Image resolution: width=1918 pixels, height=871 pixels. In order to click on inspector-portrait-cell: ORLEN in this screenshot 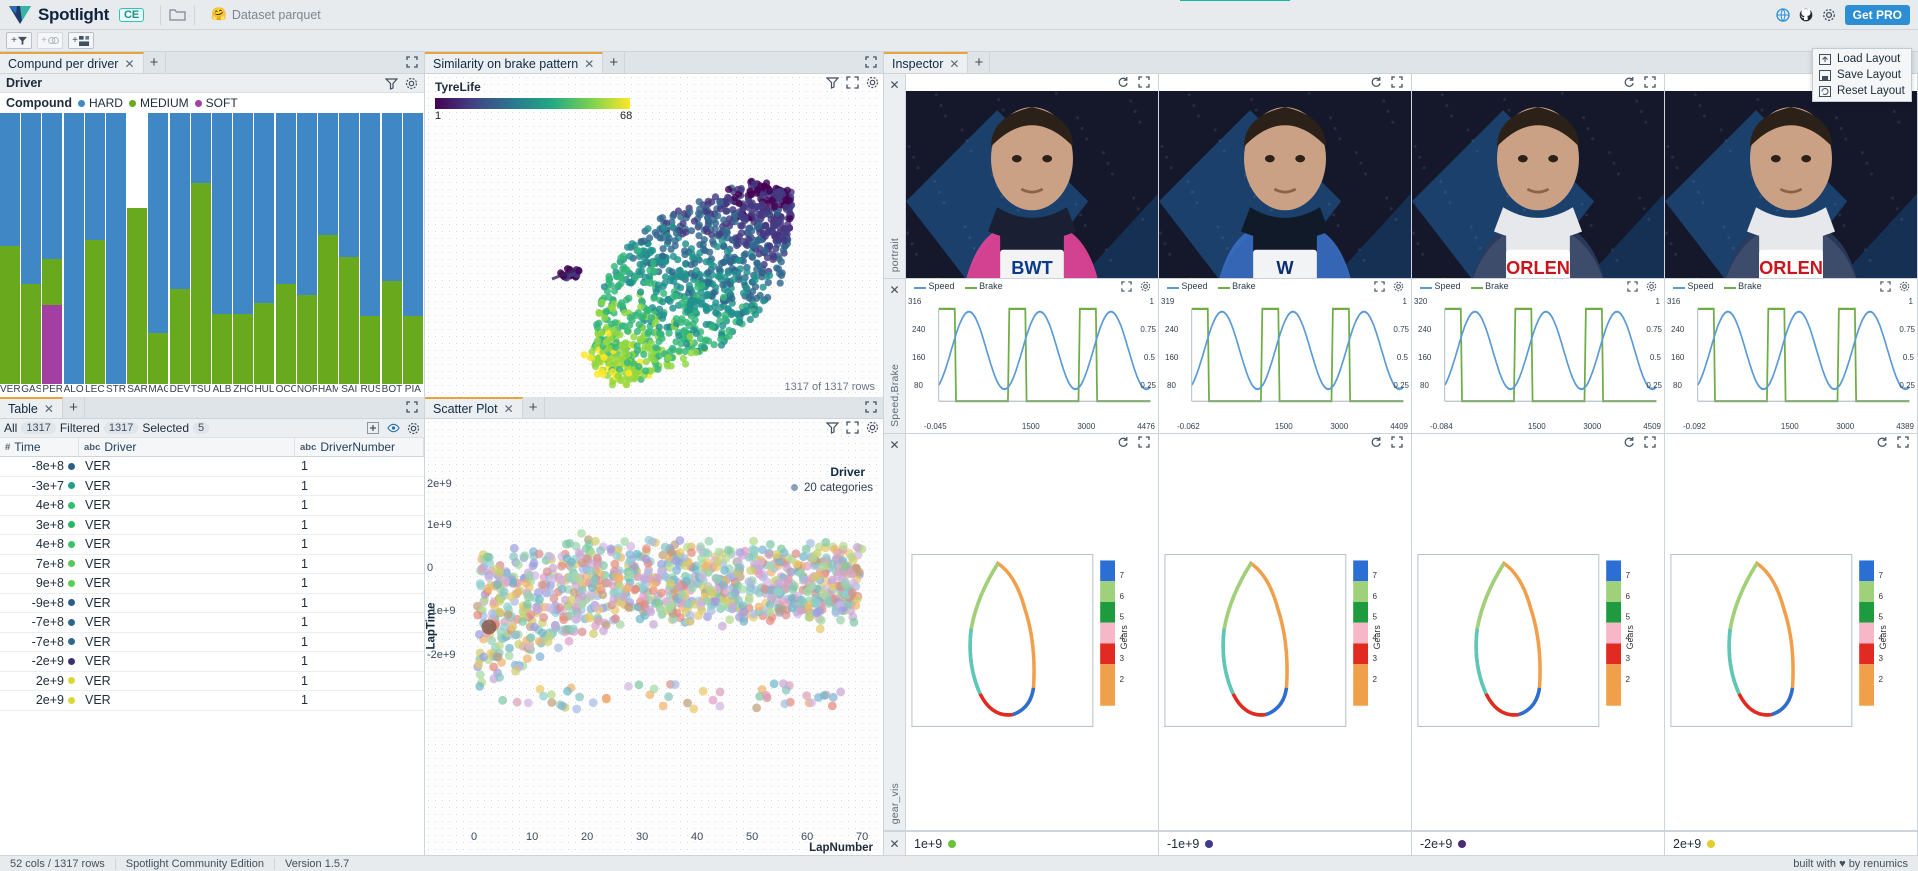, I will do `click(1538, 176)`.